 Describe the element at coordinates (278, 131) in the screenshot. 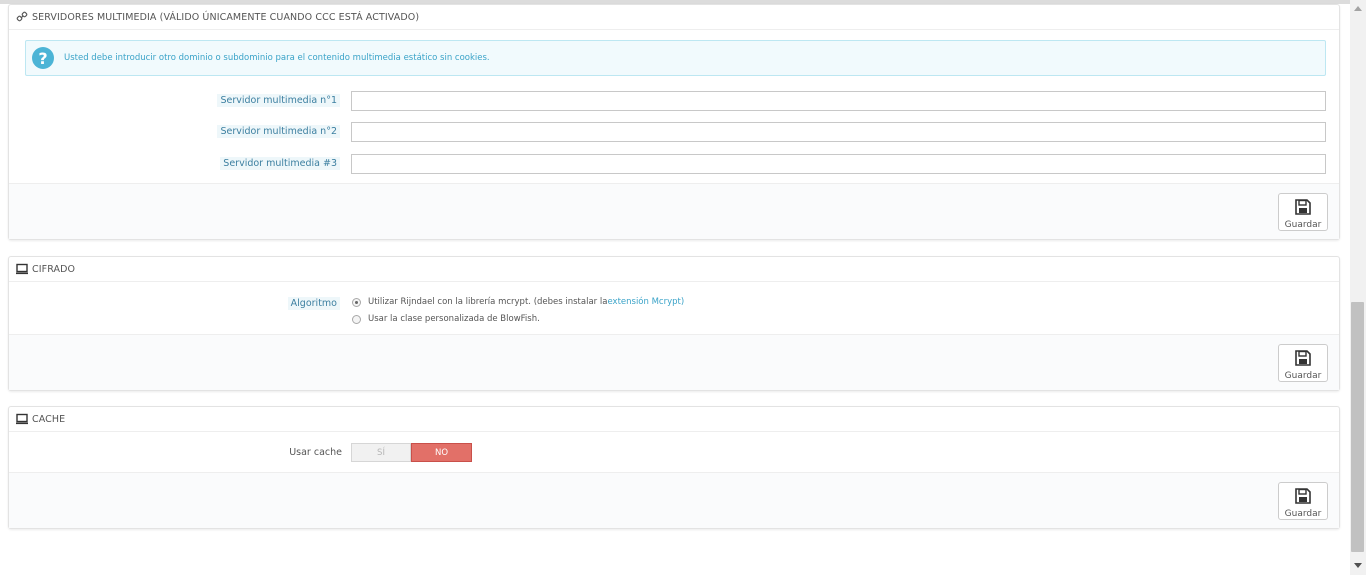

I see `media-server-2-label: Servidor multimedia n°2` at that location.